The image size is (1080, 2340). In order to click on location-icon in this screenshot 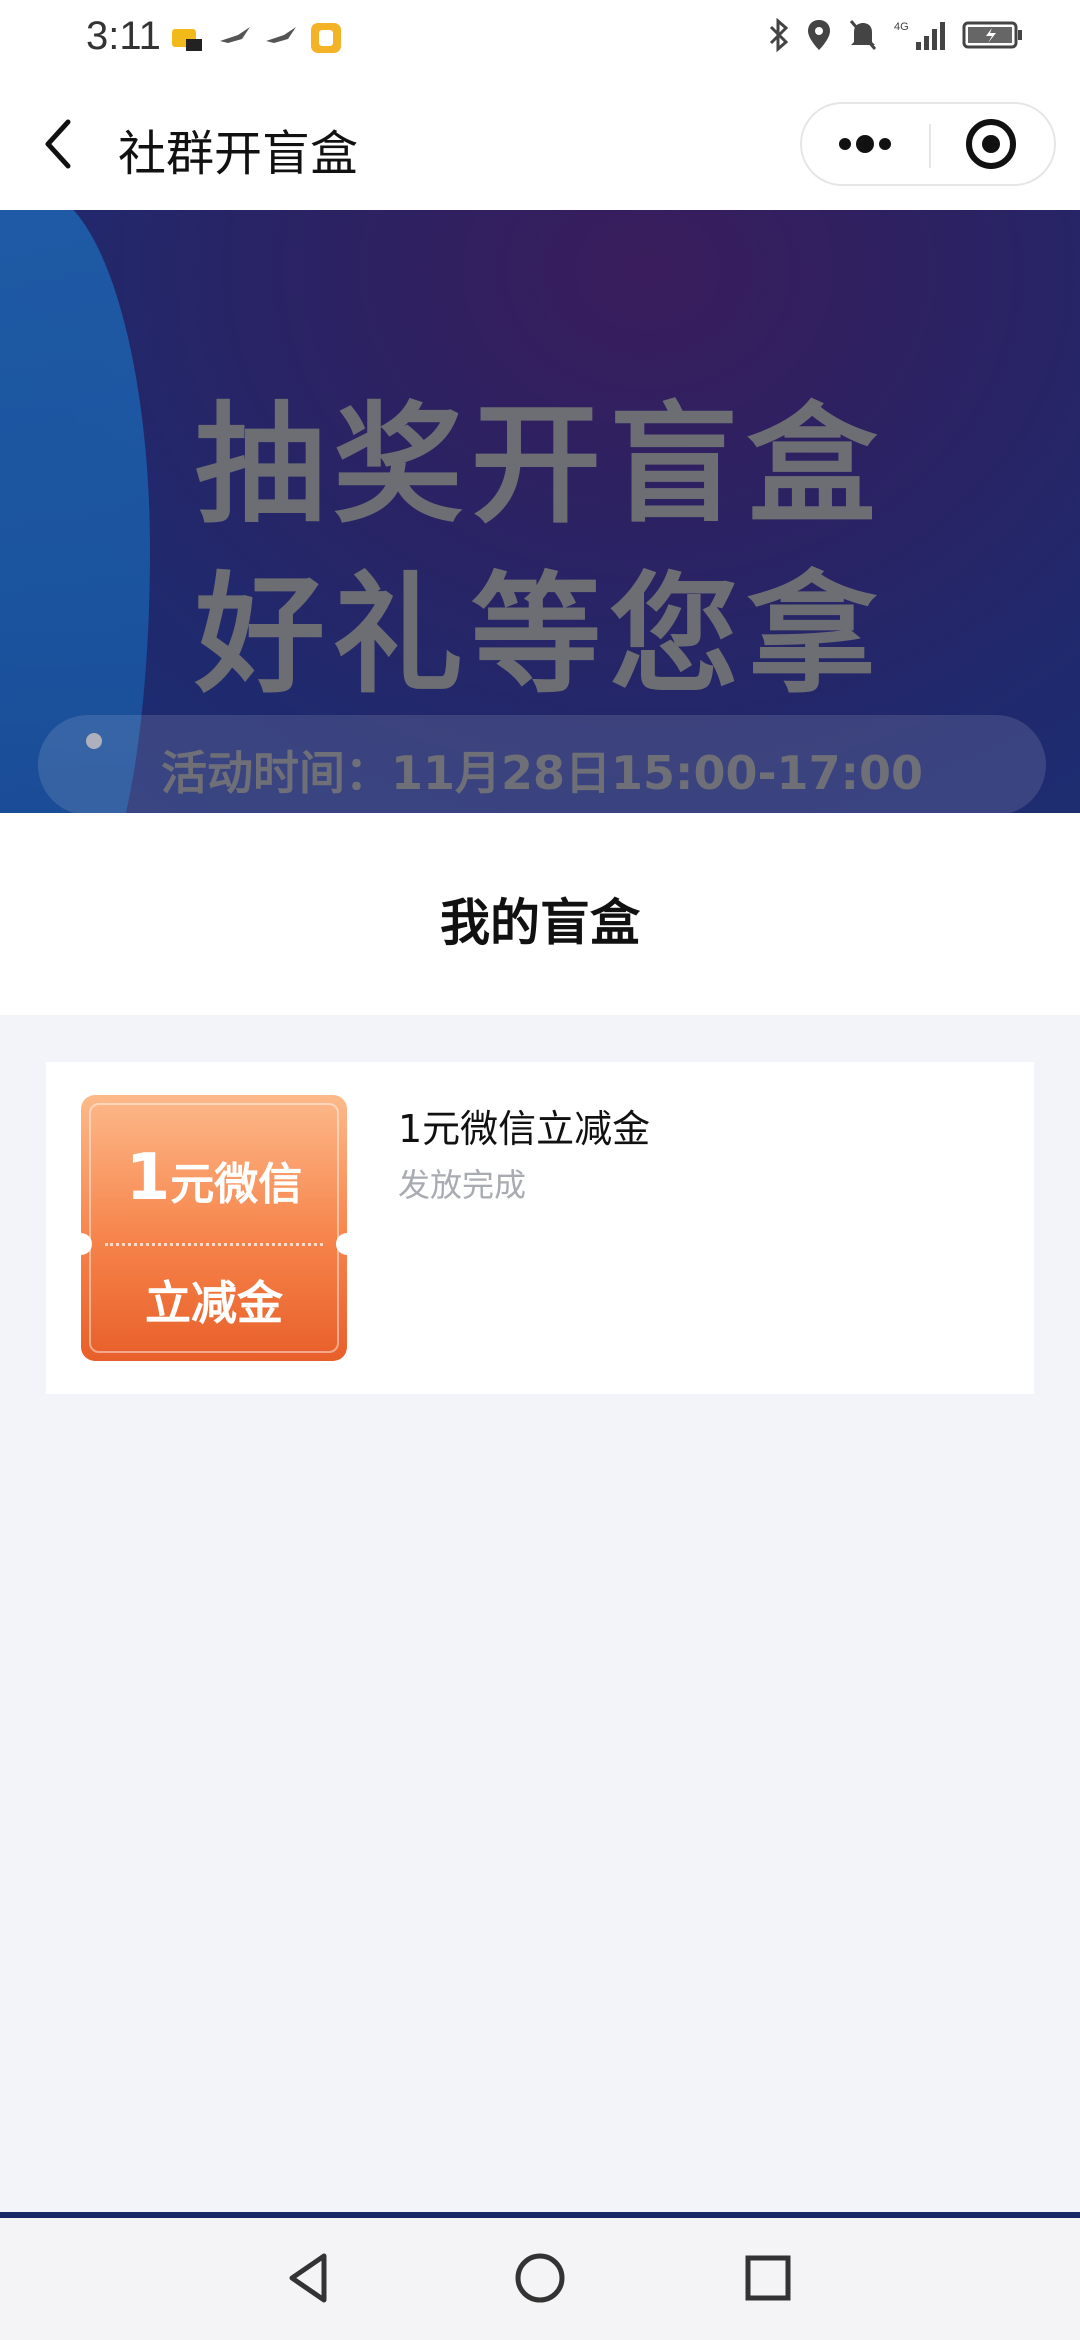, I will do `click(819, 35)`.